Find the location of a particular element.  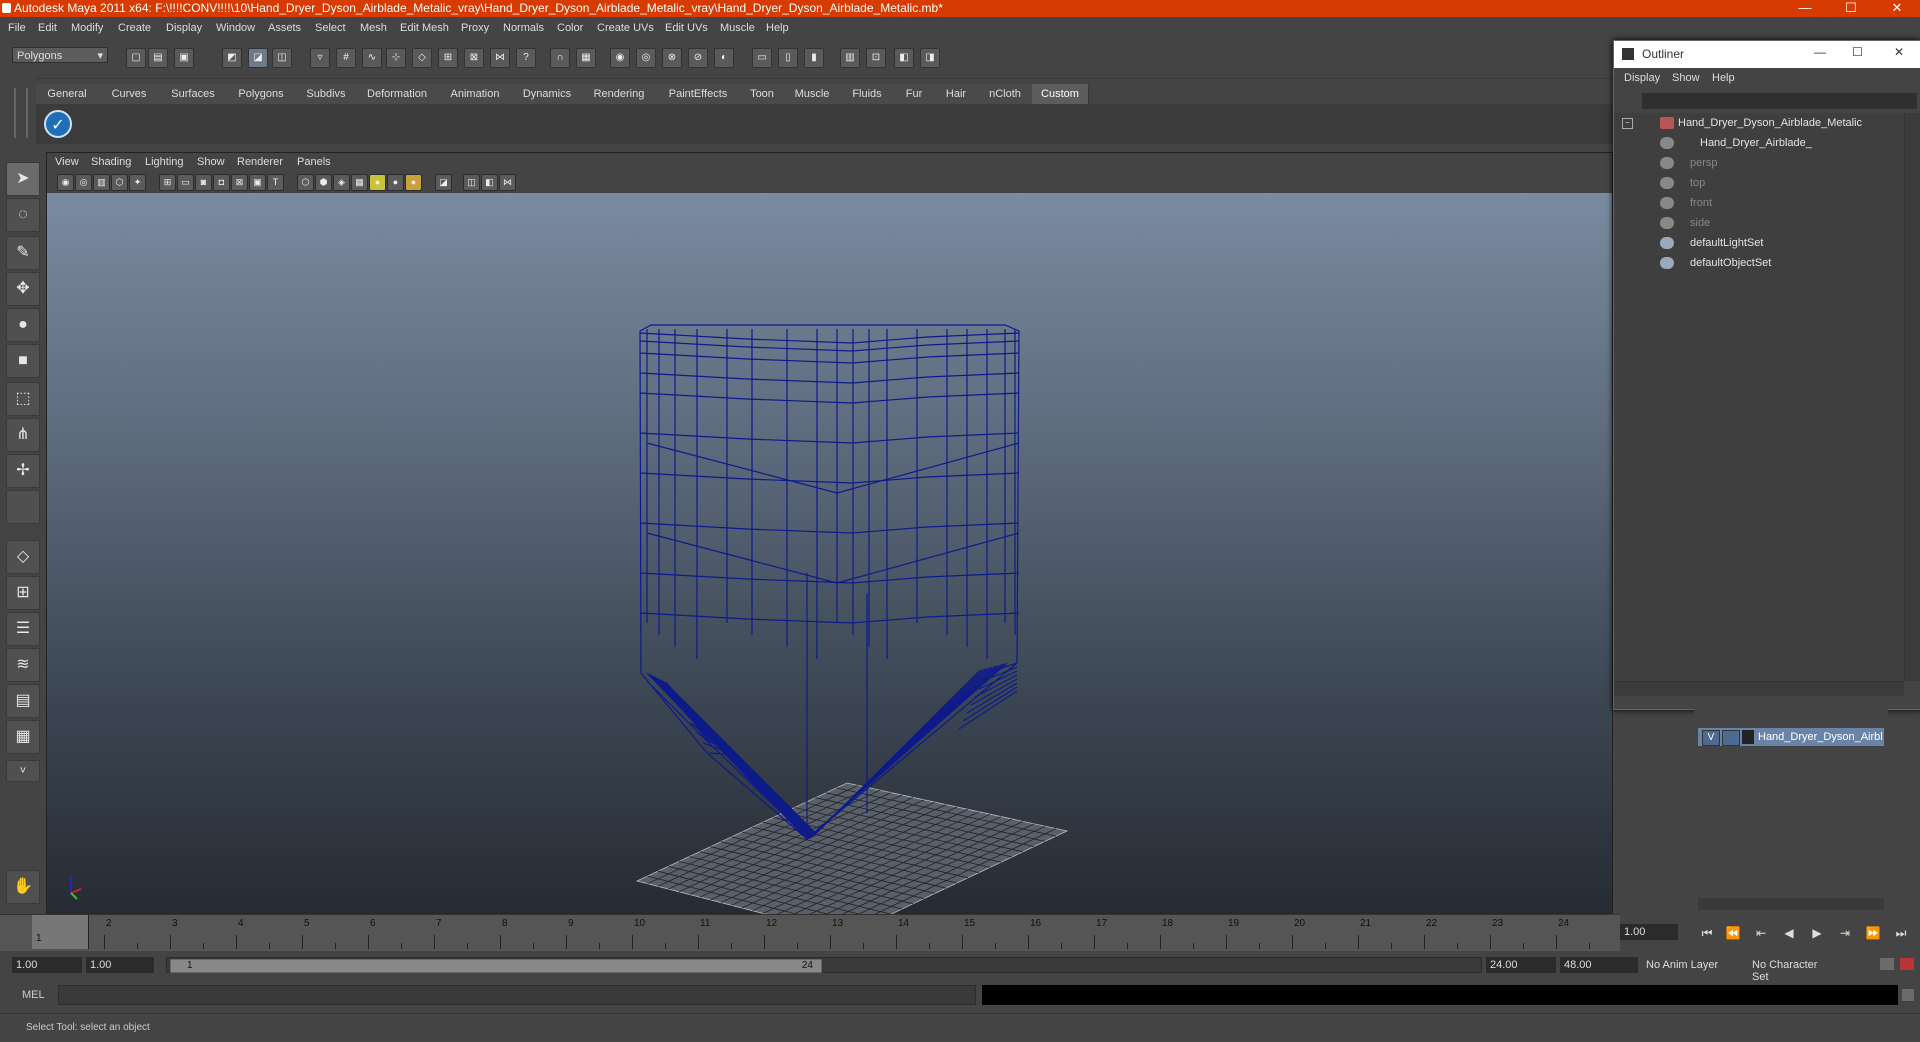

go-to-start-button: ⏮ is located at coordinates (1707, 933).